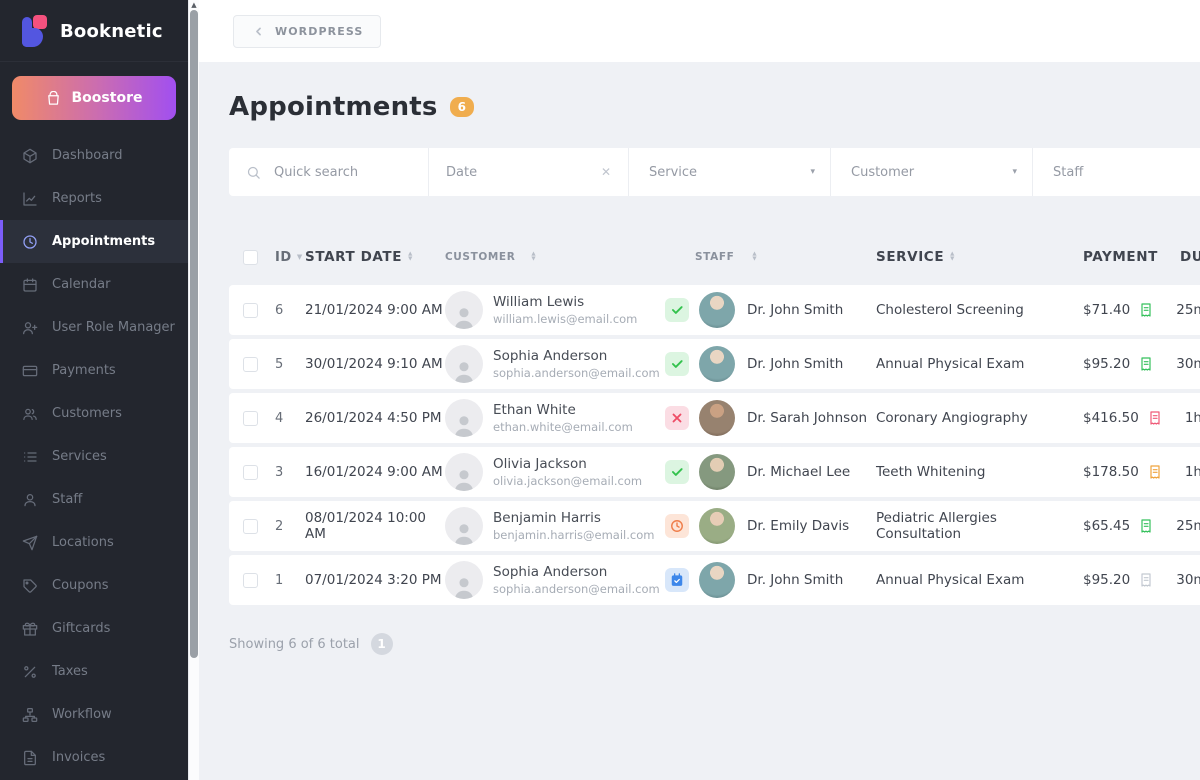 Image resolution: width=1200 pixels, height=780 pixels. I want to click on customer-filter: Customer ▾, so click(932, 172).